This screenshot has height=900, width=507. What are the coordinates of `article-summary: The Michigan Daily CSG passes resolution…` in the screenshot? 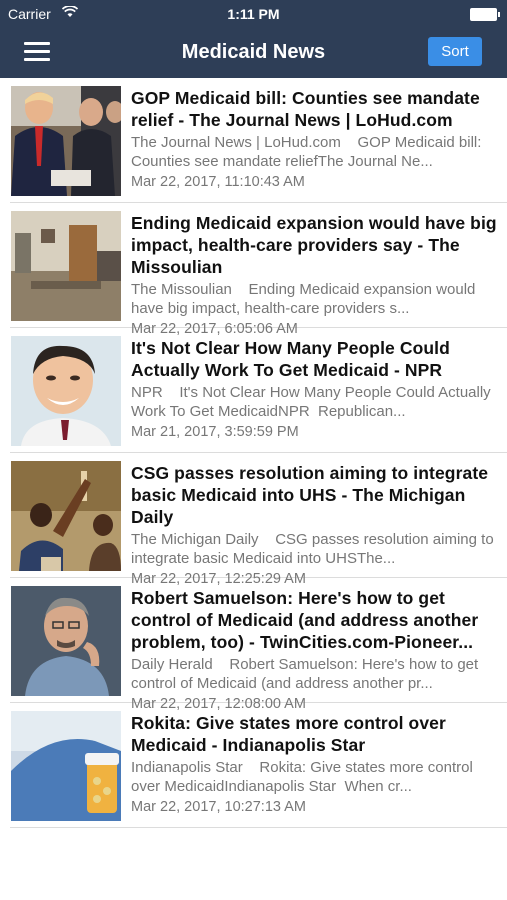 It's located at (314, 549).